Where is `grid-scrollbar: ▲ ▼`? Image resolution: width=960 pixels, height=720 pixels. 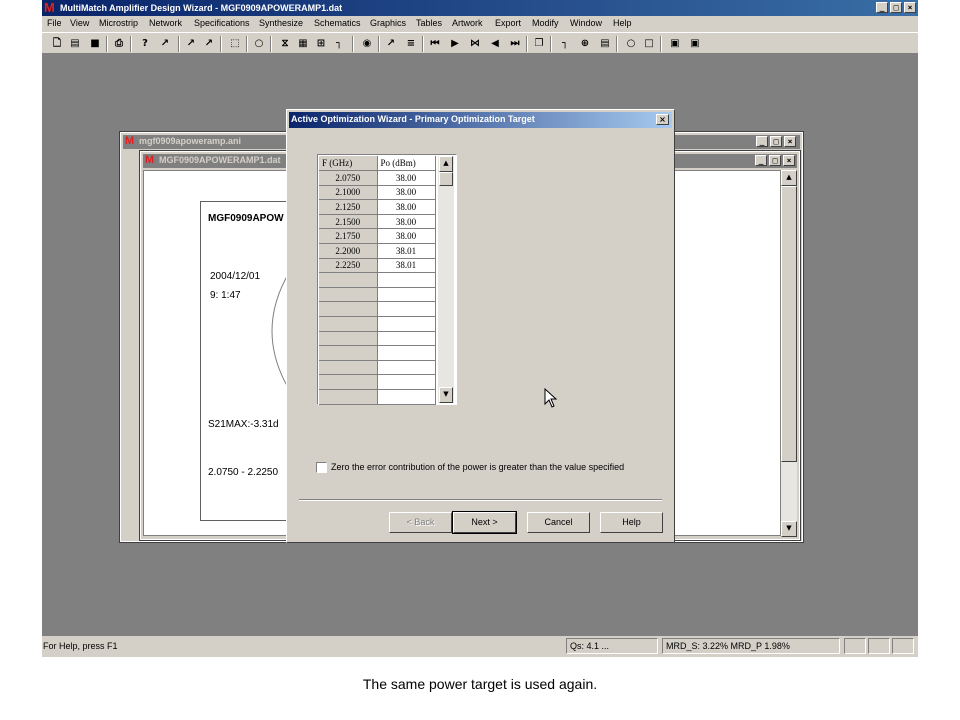 grid-scrollbar: ▲ ▼ is located at coordinates (446, 279).